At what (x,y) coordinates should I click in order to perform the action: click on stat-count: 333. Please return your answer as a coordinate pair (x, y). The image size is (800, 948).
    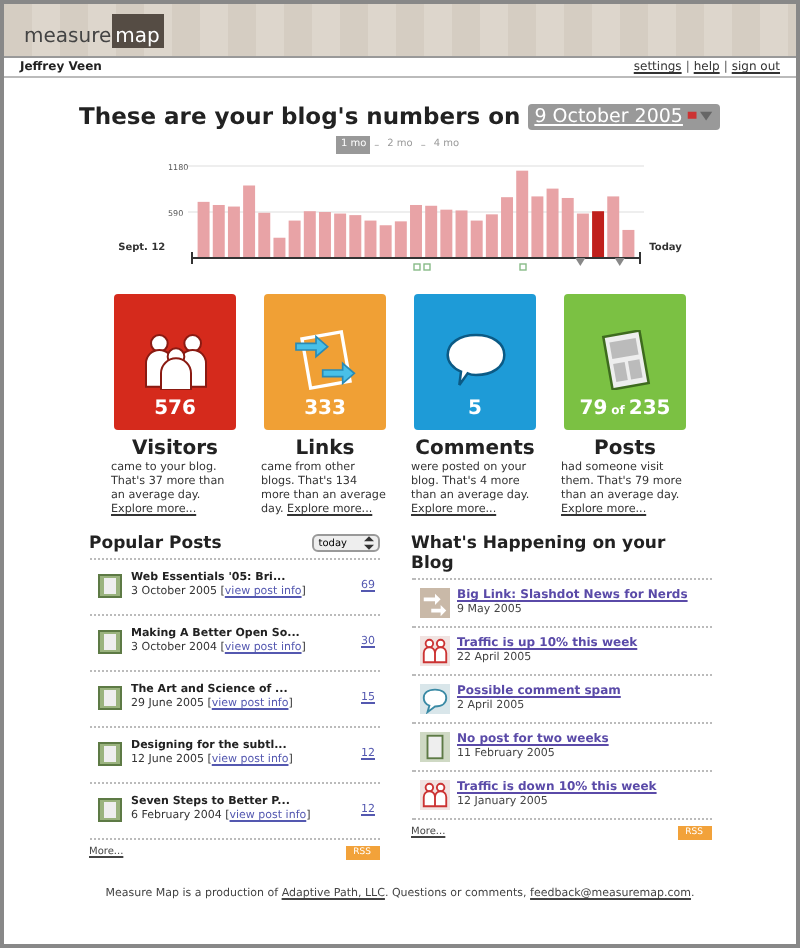
    Looking at the image, I should click on (325, 409).